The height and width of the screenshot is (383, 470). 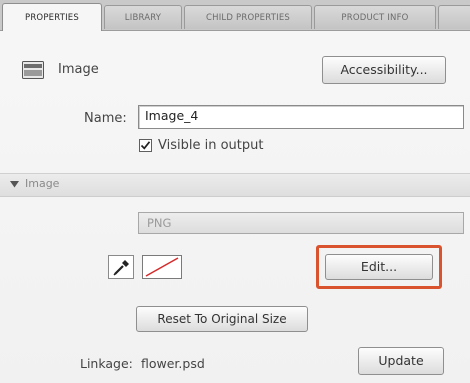 I want to click on element-type-label: Image, so click(x=78, y=69).